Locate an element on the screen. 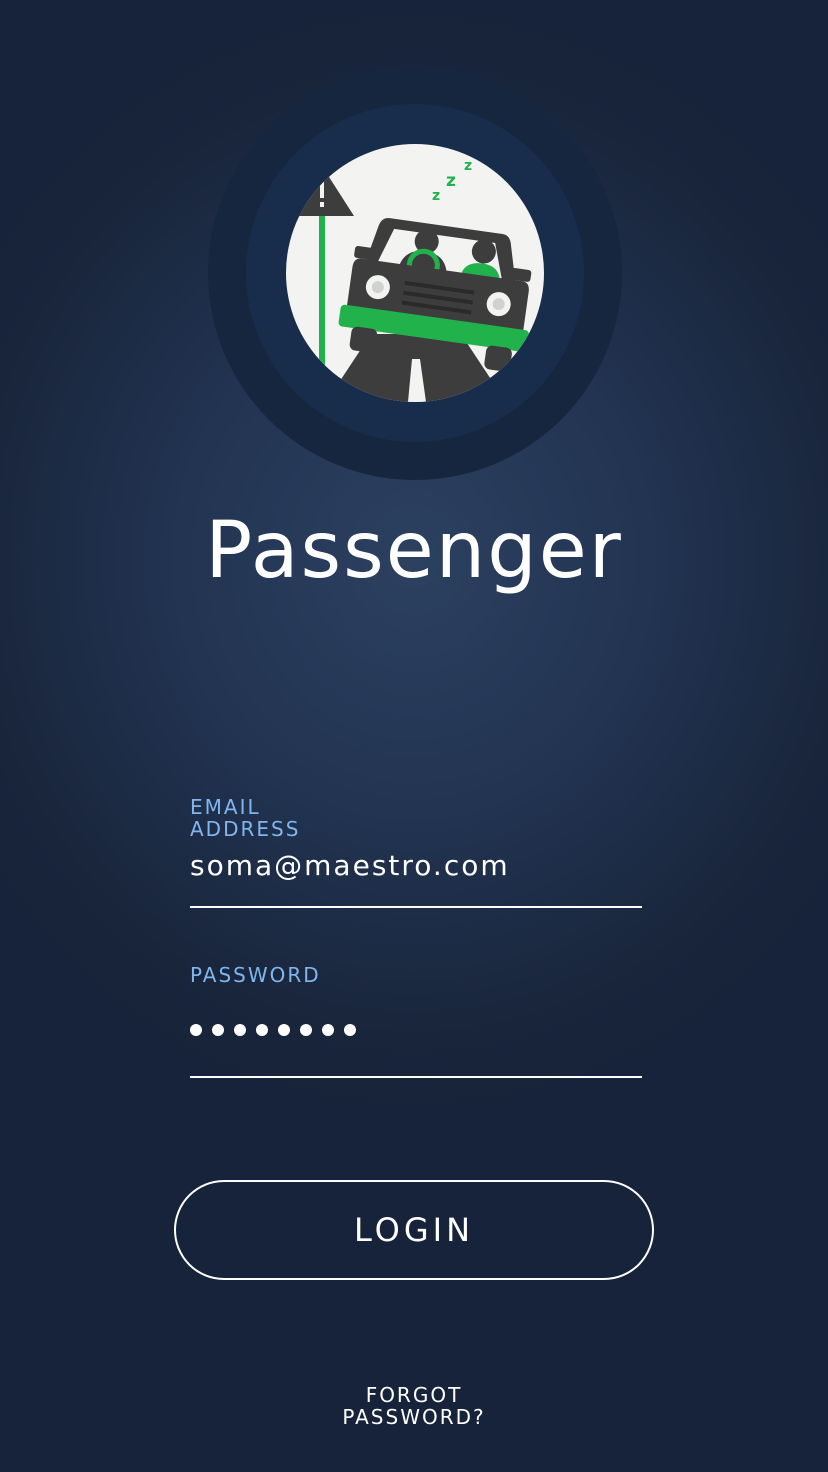 The height and width of the screenshot is (1472, 828). forgot-password-link: FORGOT PASSWORD? is located at coordinates (414, 1406).